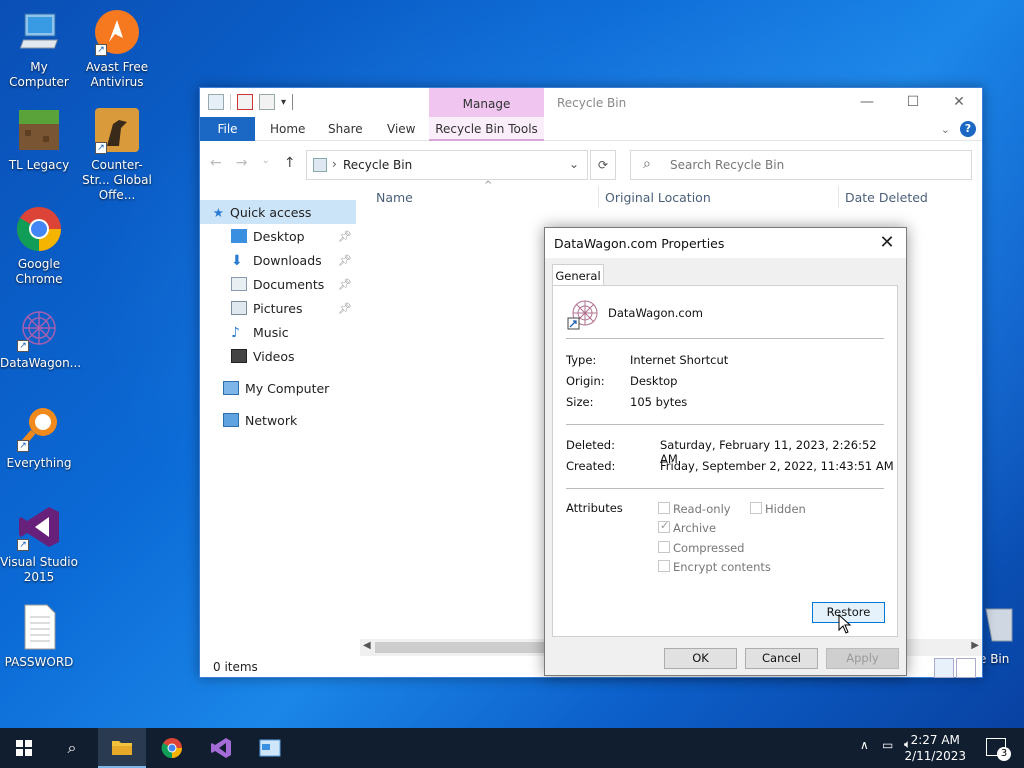  I want to click on scroll-left-icon: ◀, so click(367, 645).